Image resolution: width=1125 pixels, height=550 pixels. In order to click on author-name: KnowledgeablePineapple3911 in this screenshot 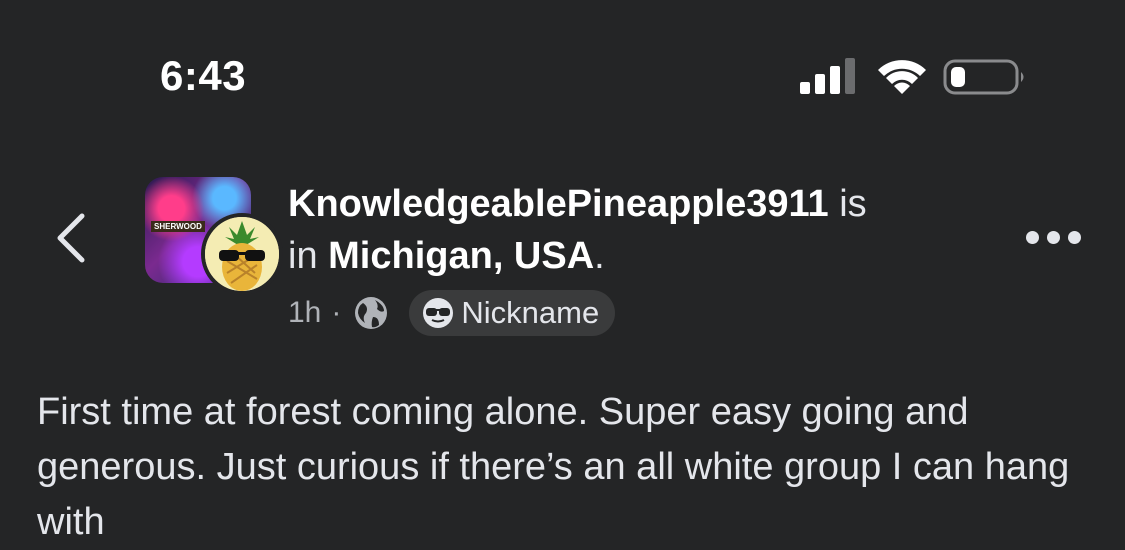, I will do `click(558, 204)`.